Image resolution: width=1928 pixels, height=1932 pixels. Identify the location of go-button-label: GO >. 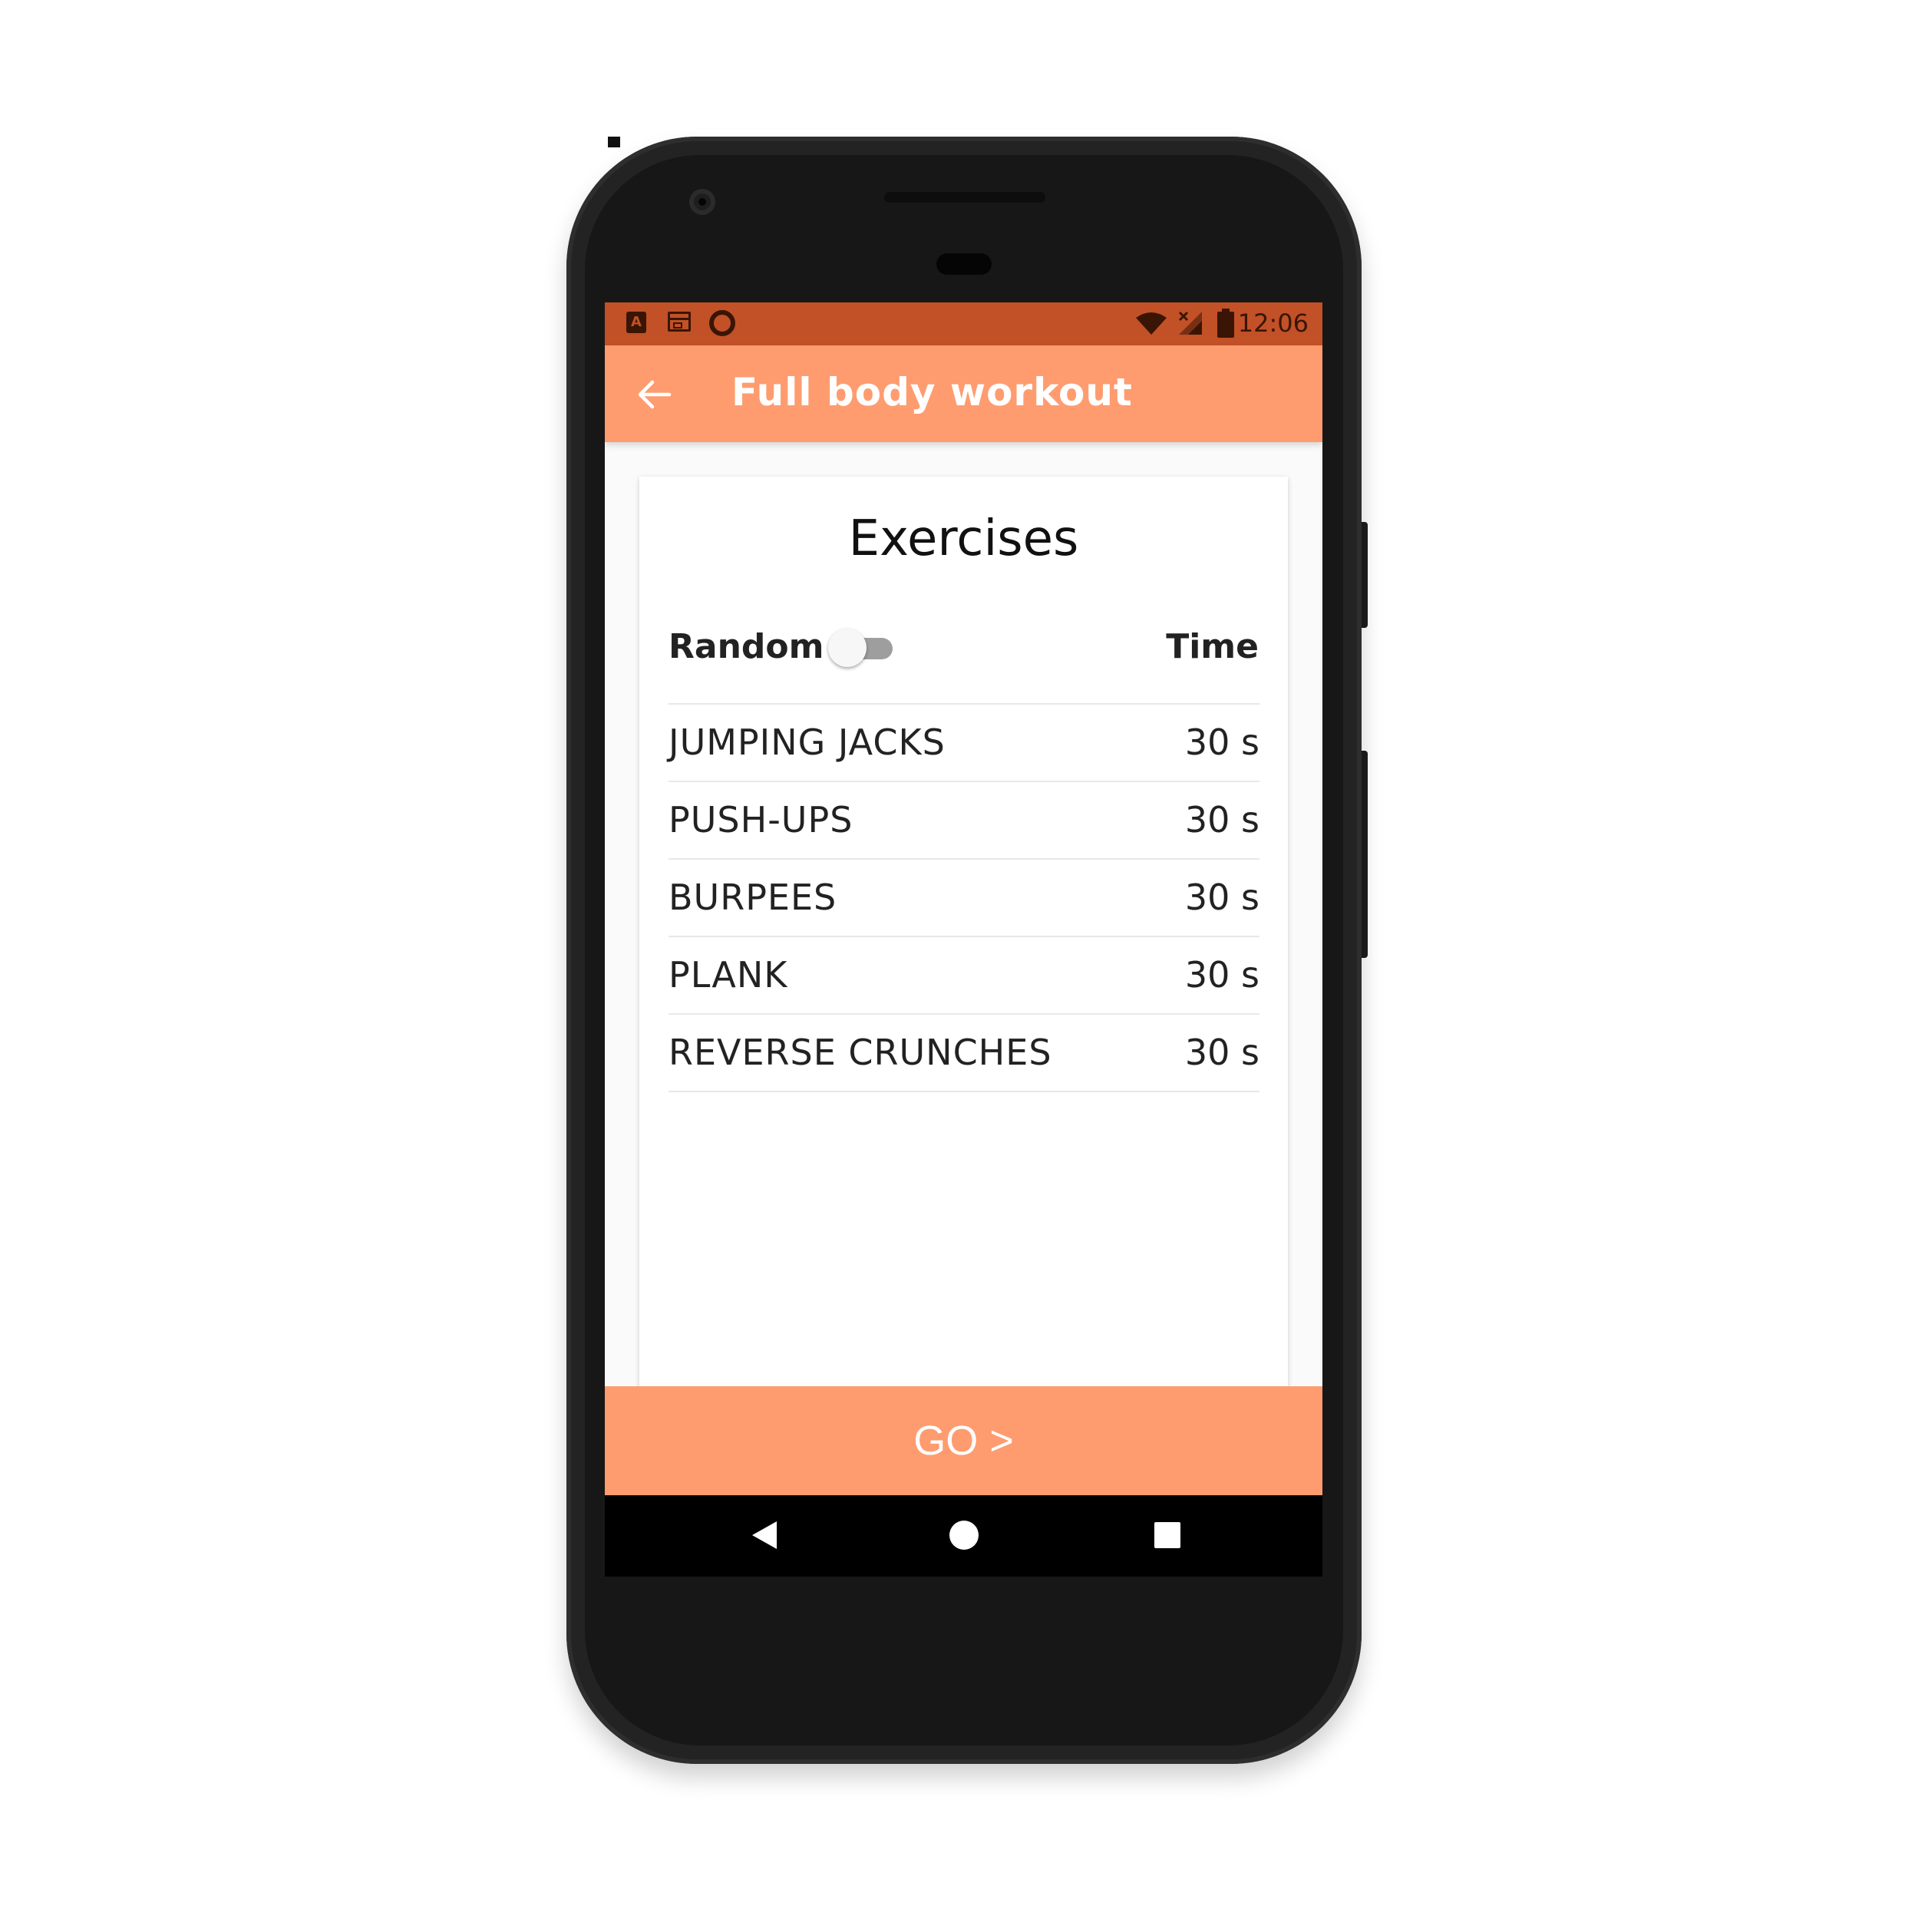
(964, 1441).